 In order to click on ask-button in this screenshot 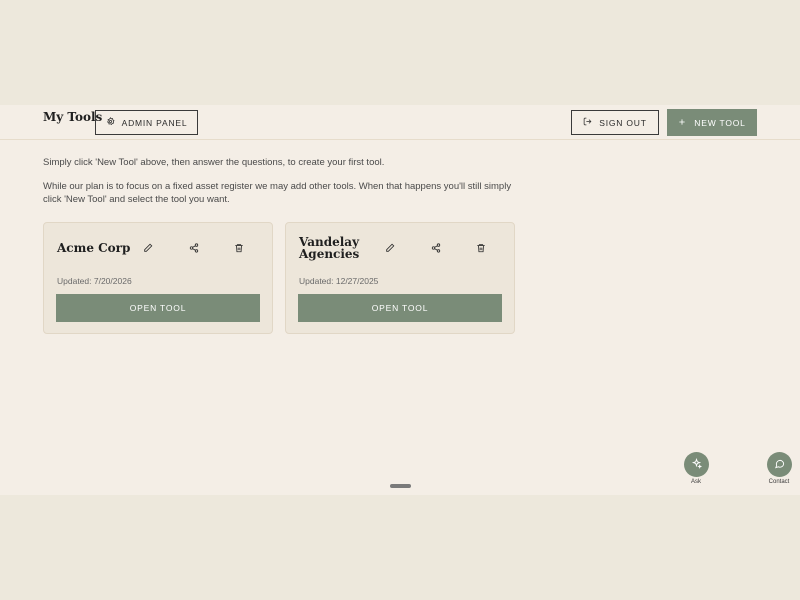, I will do `click(696, 464)`.